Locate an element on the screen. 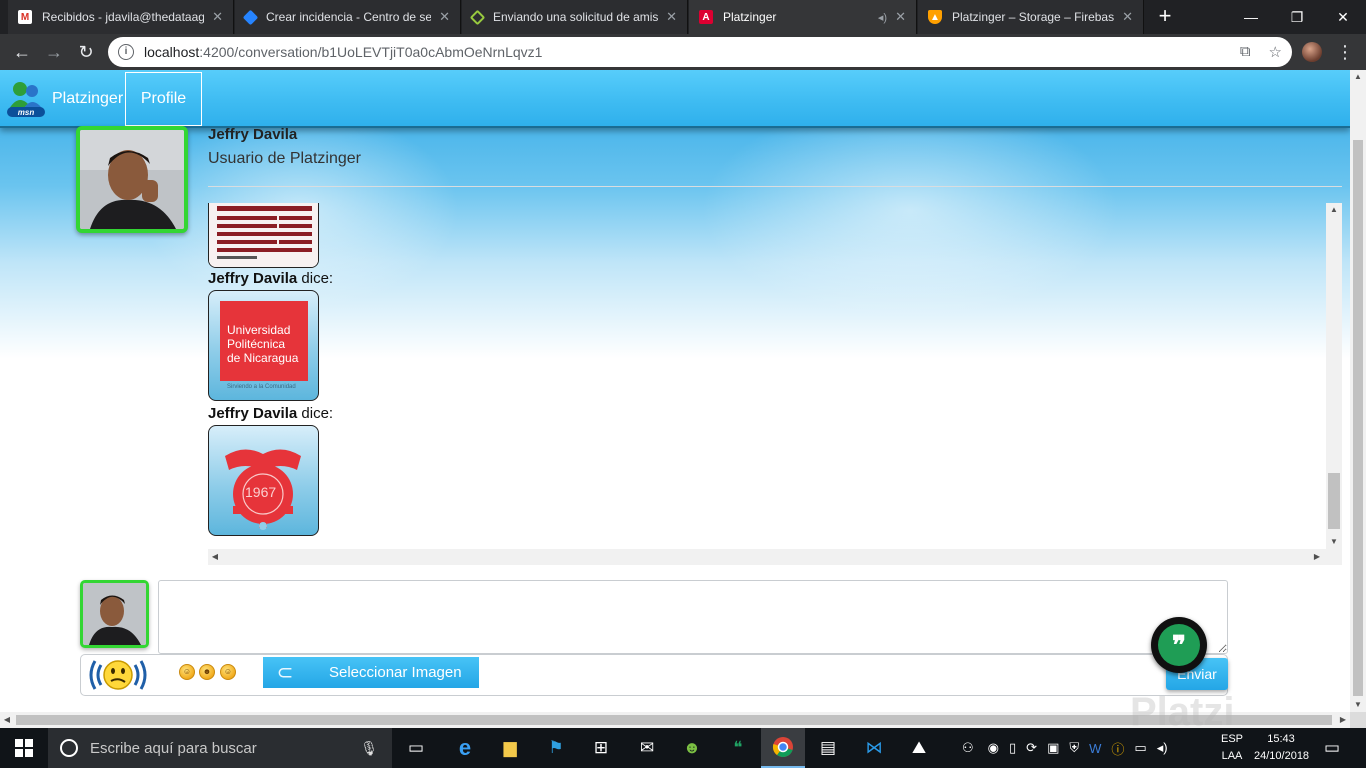  translate-icon: ⧉ is located at coordinates (1245, 52).